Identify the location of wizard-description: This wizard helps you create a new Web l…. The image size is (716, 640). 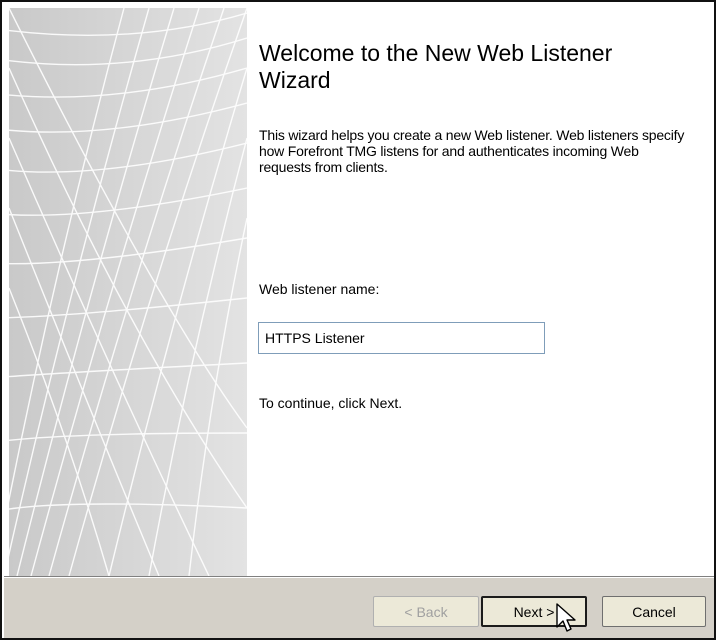
(472, 151).